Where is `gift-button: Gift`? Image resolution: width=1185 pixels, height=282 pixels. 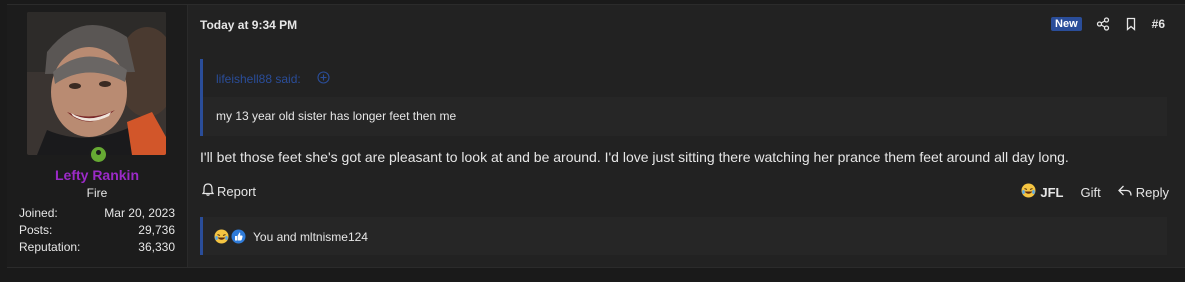
gift-button: Gift is located at coordinates (1091, 192).